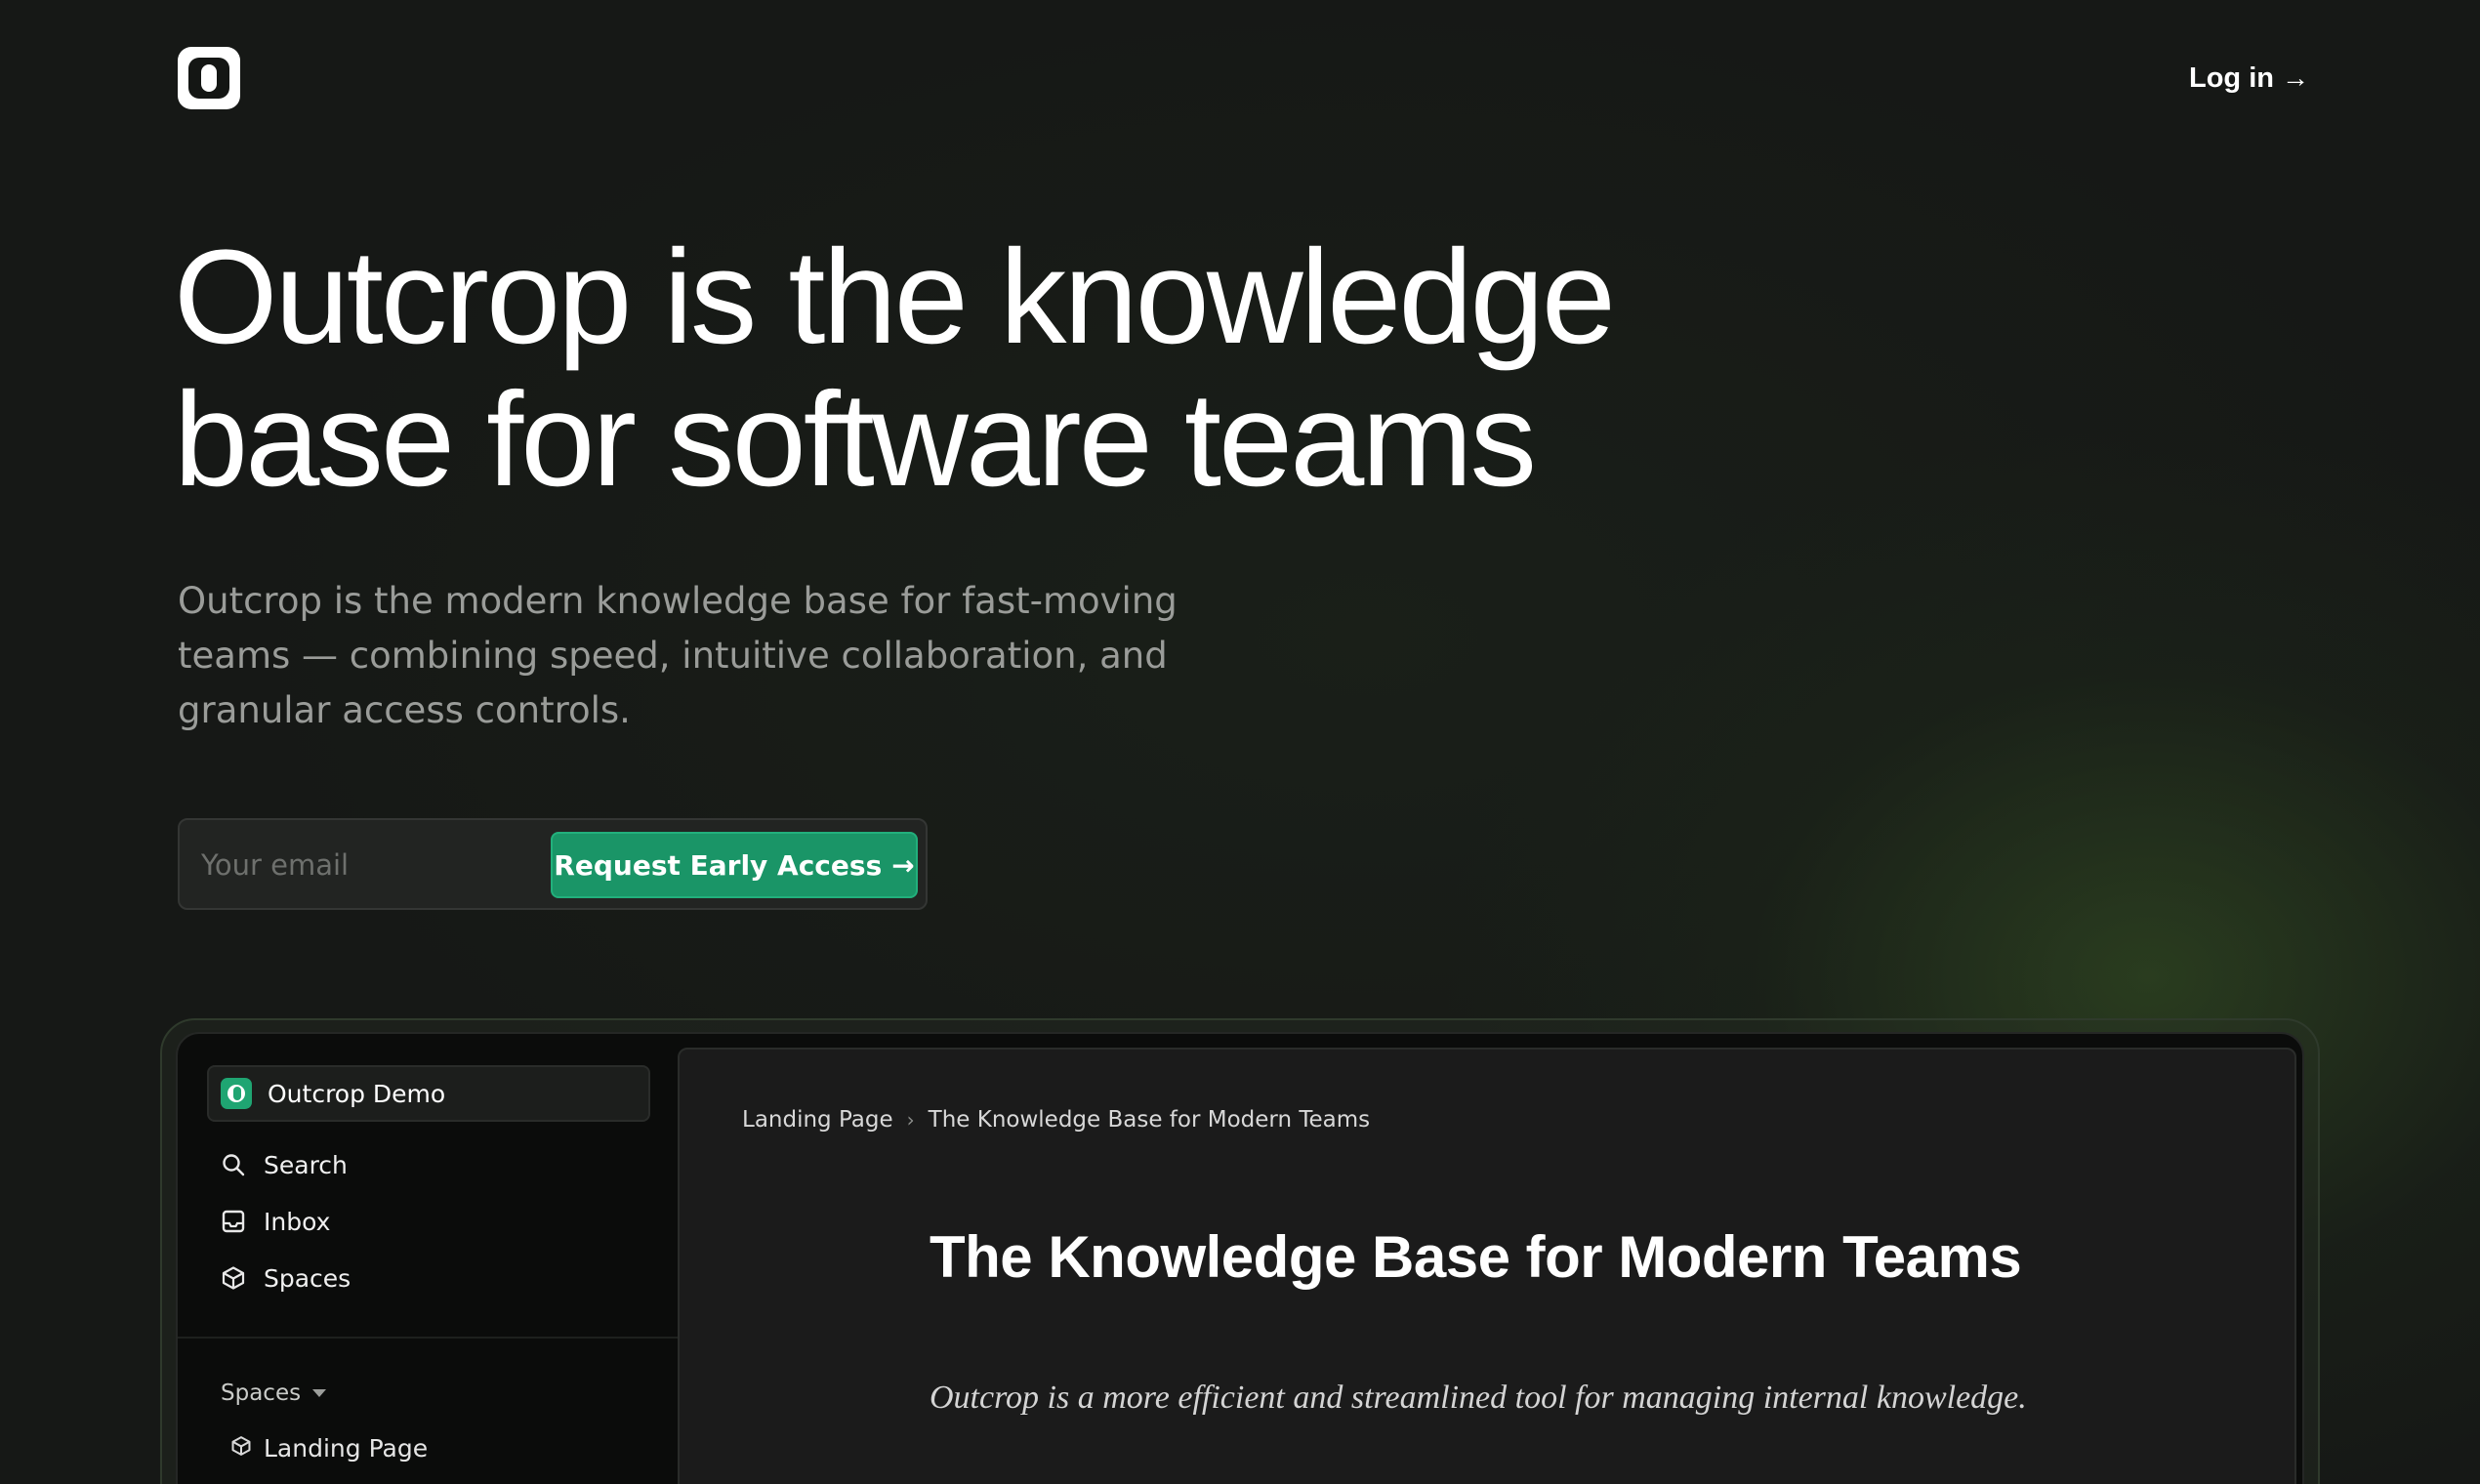  What do you see at coordinates (2231, 78) in the screenshot?
I see `login-label: Log in` at bounding box center [2231, 78].